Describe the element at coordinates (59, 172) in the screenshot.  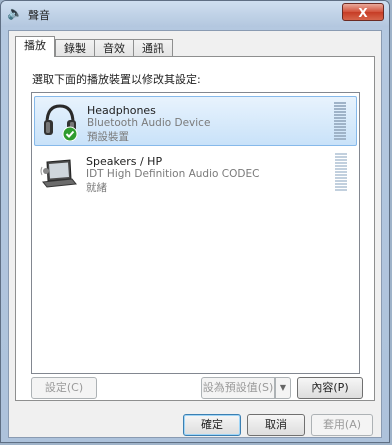
I see `laptop-speakers-icon` at that location.